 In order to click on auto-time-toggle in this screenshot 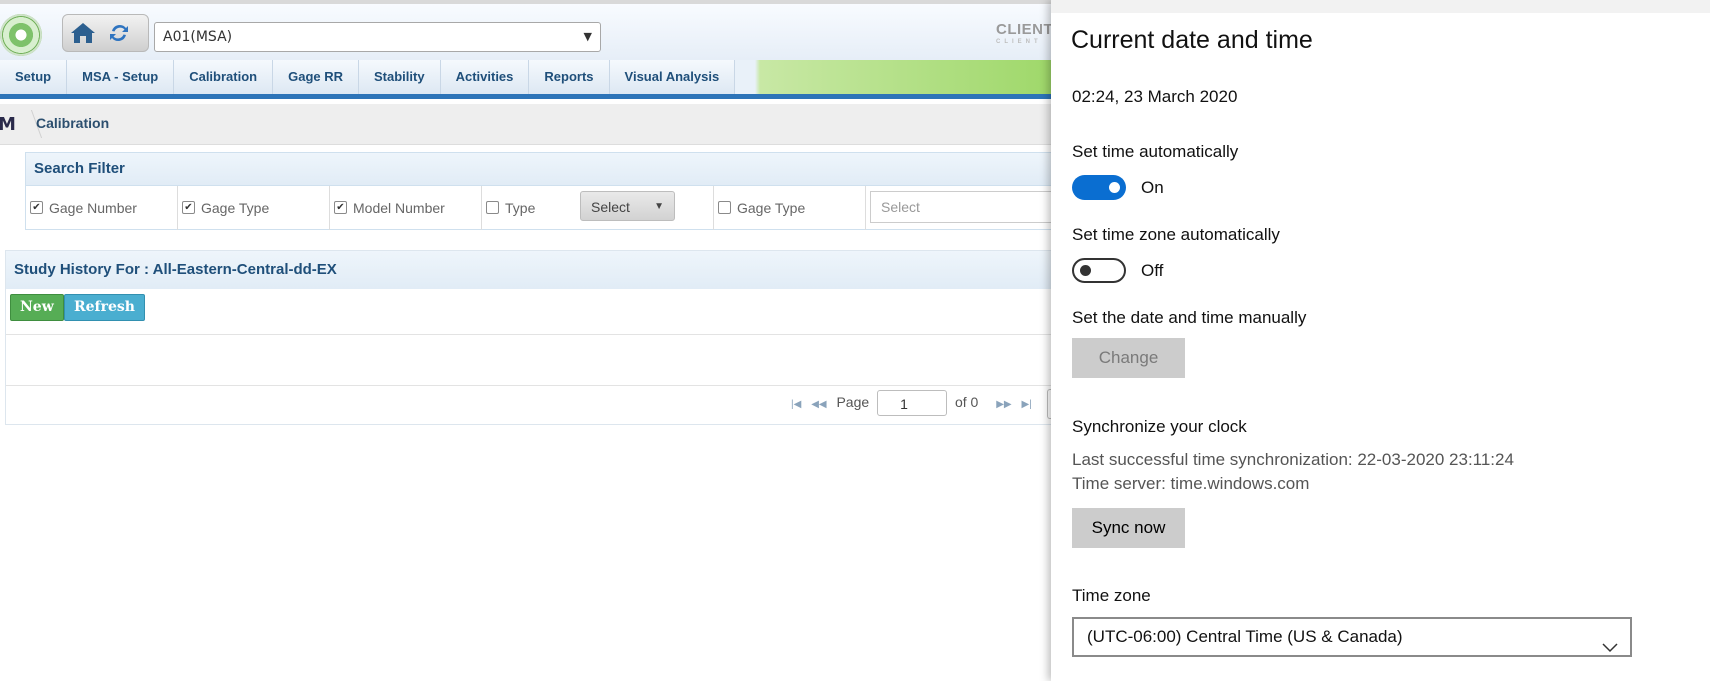, I will do `click(1099, 187)`.